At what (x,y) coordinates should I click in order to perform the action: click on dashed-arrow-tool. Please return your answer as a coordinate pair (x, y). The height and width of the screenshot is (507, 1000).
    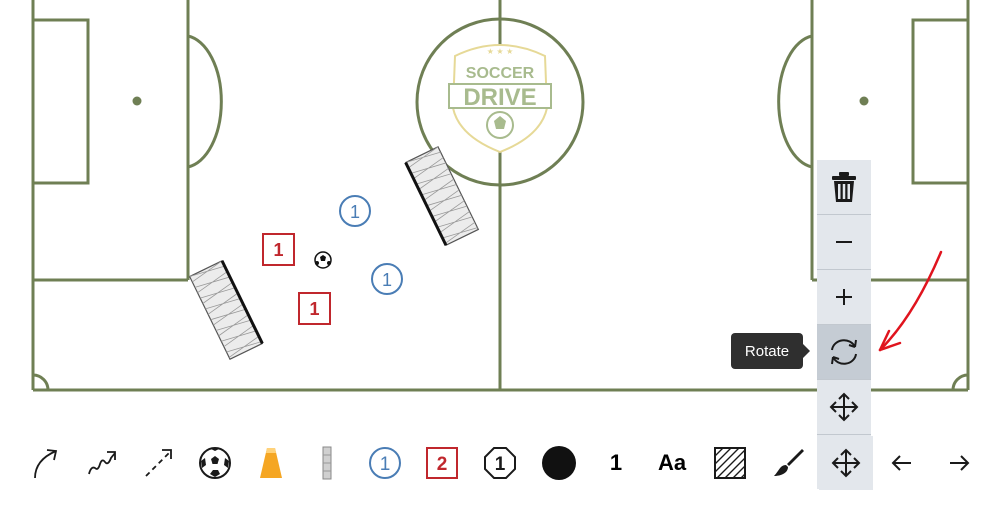
    Looking at the image, I should click on (159, 463).